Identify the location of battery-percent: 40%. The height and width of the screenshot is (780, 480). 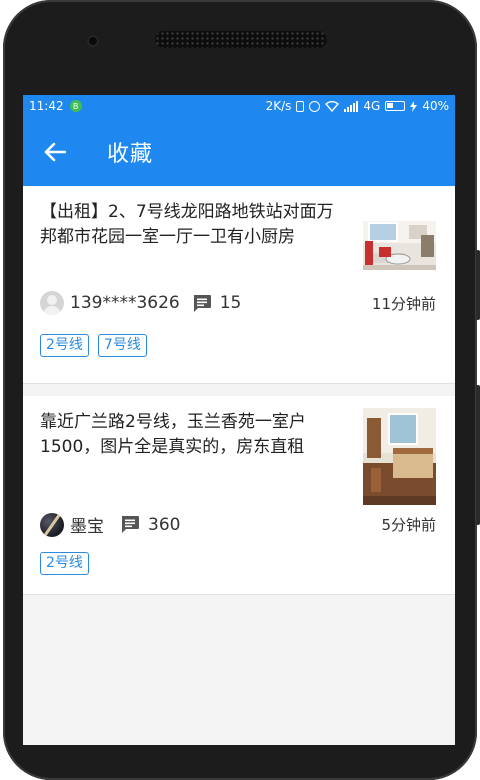
(435, 106).